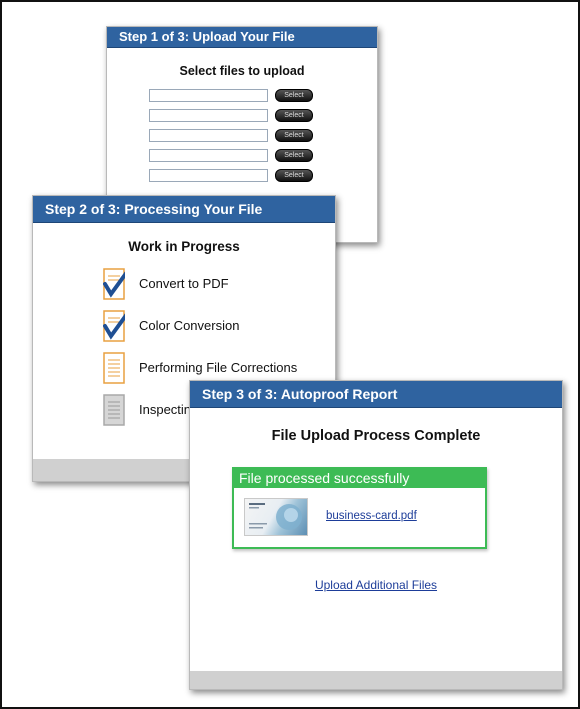  I want to click on upload-additional-files-label: Upload Additional Files, so click(376, 585).